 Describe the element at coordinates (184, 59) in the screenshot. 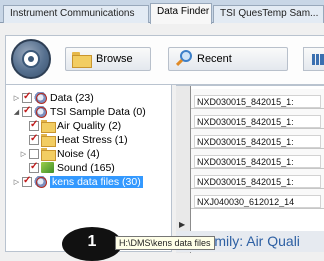

I see `search-icon` at that location.